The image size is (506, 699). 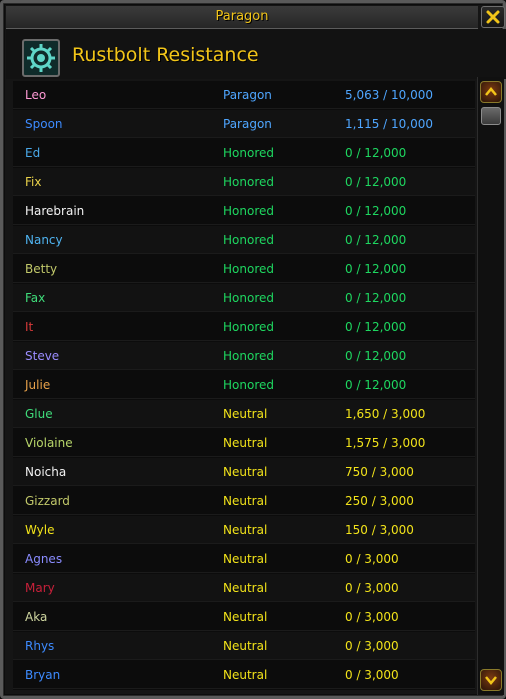 I want to click on reputation-value: 750 / 3,000, so click(x=379, y=472).